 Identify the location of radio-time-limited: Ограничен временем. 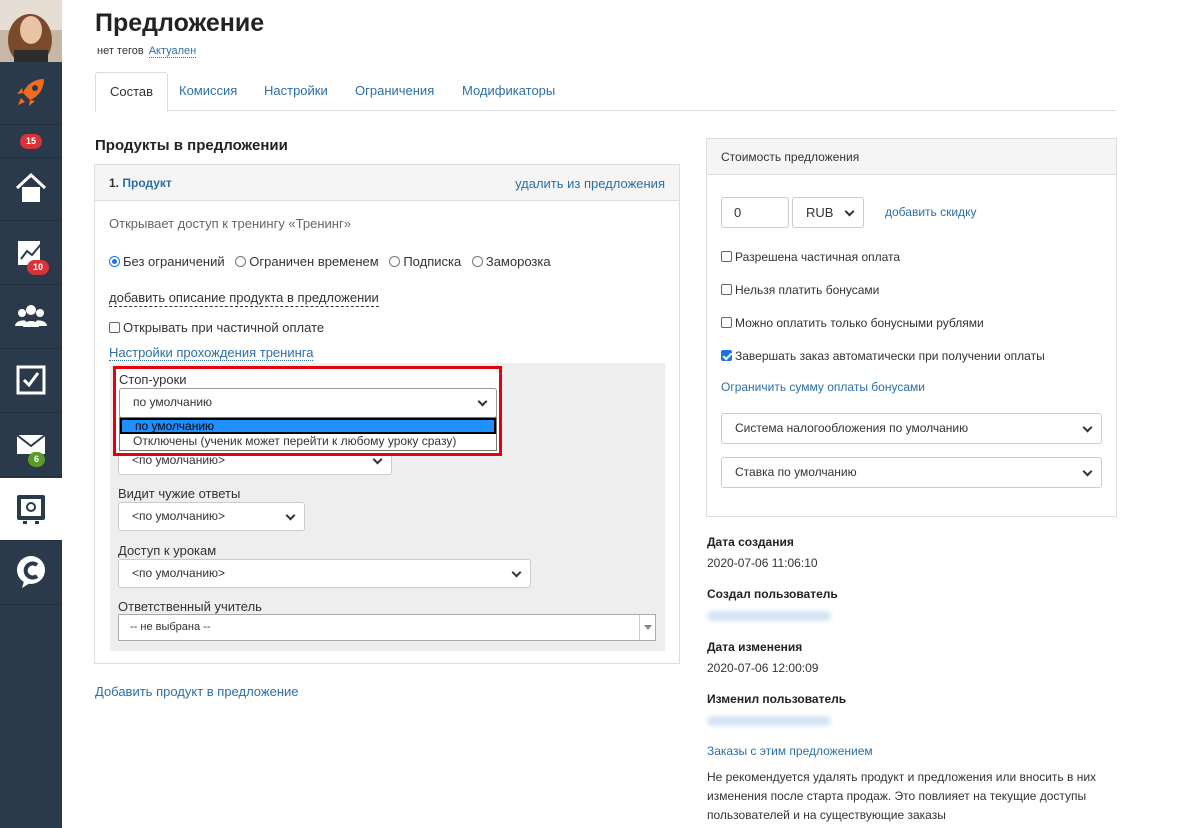
(307, 261).